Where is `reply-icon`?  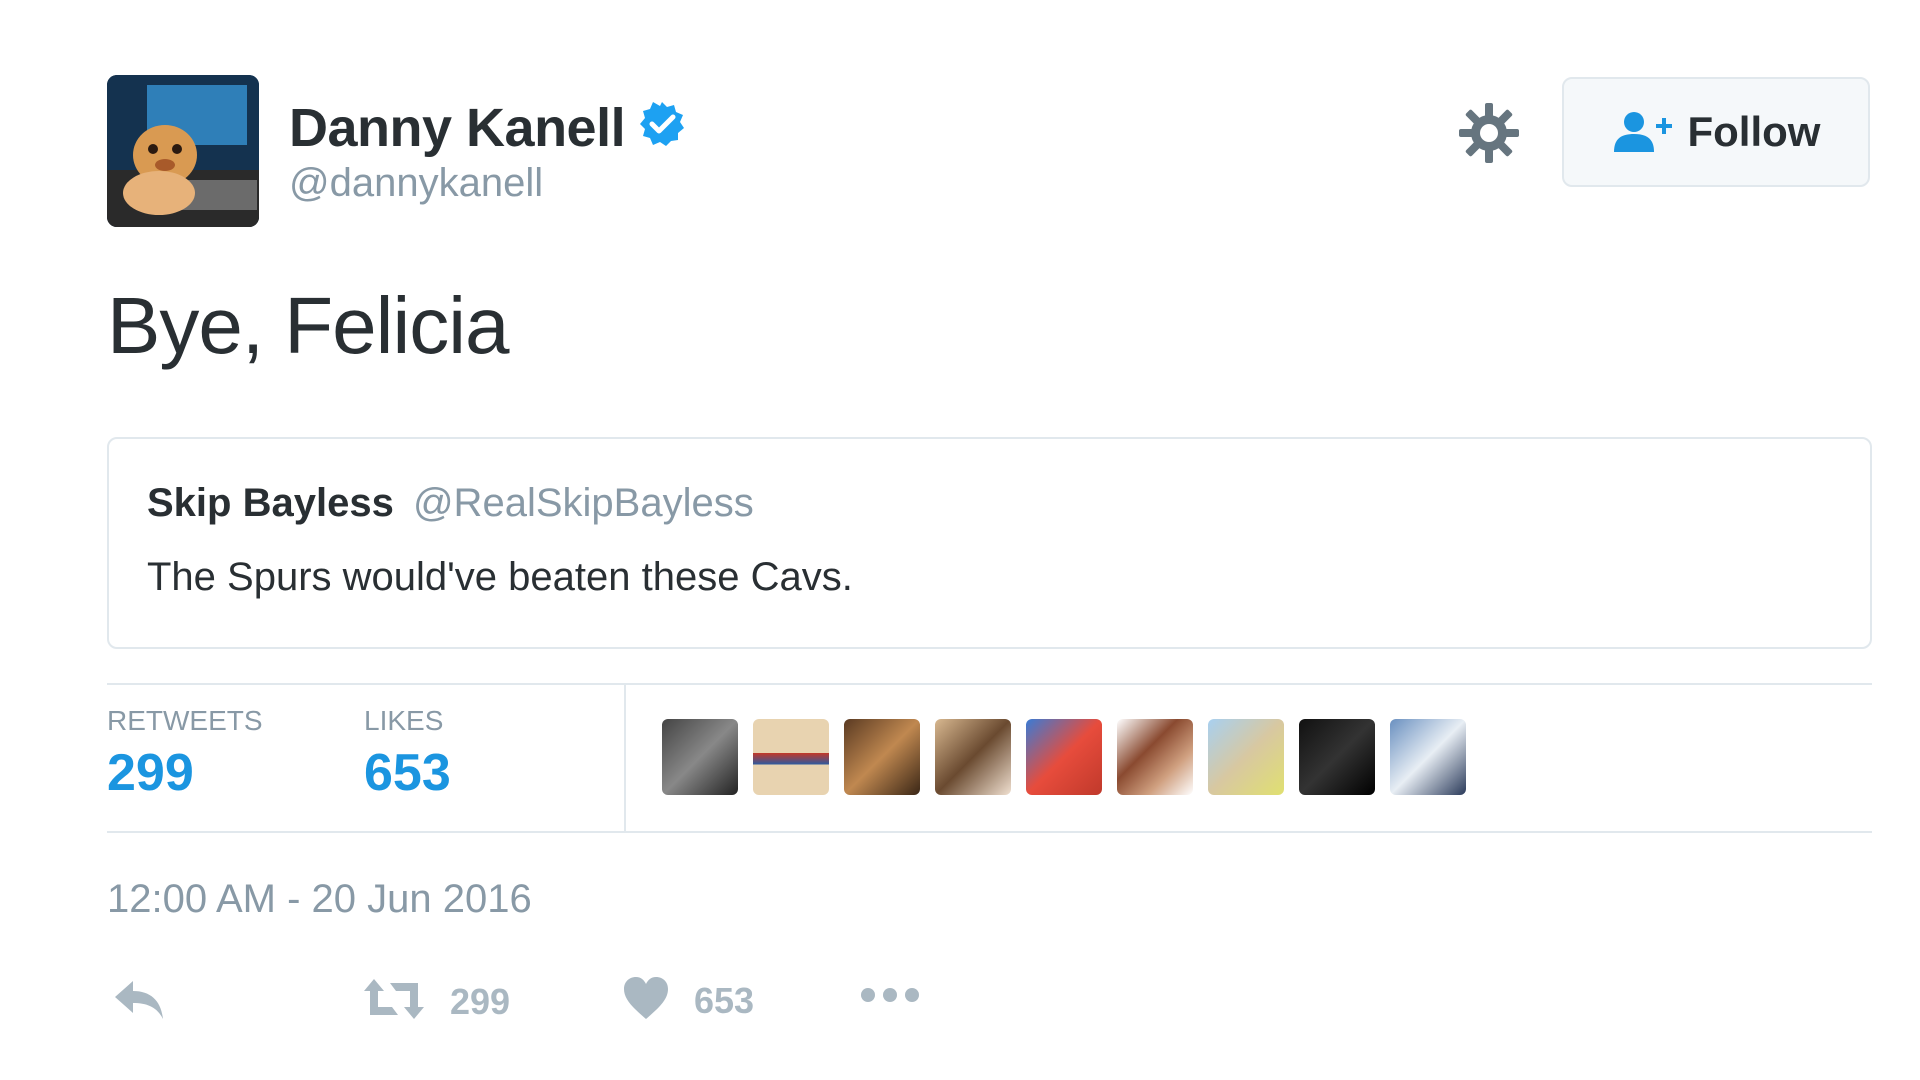
reply-icon is located at coordinates (139, 1001).